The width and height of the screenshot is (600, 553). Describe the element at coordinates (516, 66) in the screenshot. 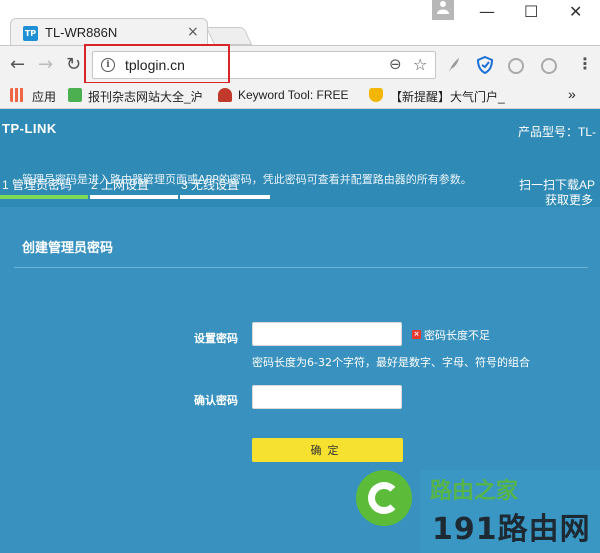

I see `extension-circle-icon` at that location.